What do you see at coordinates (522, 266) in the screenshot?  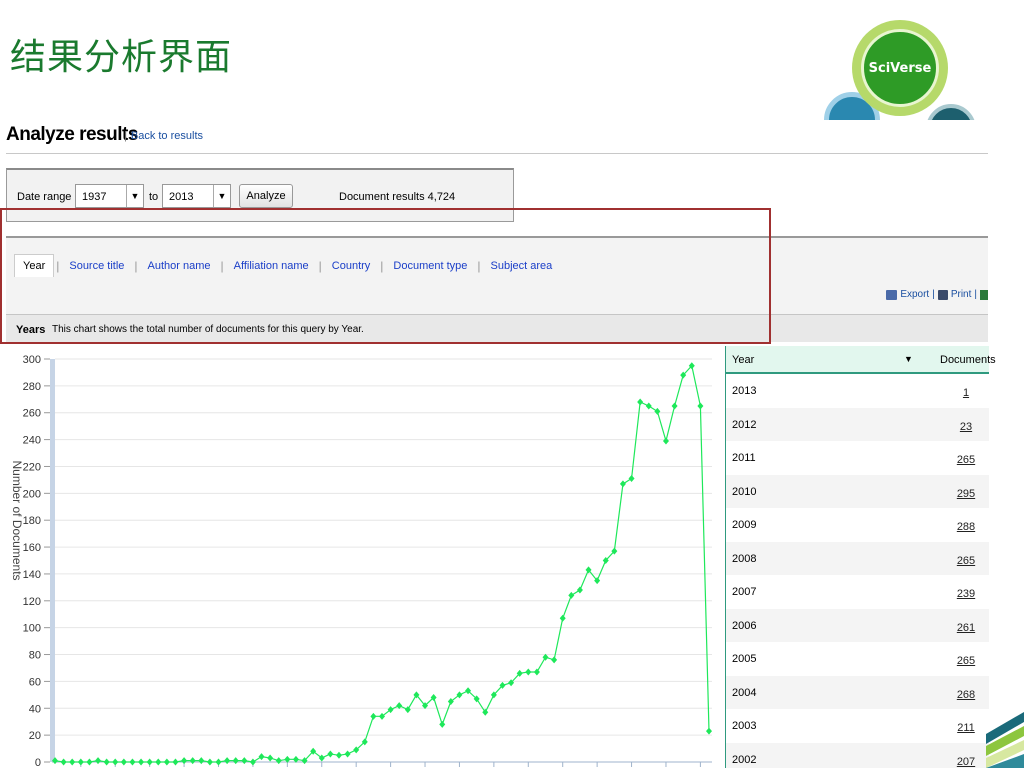 I see `tab-subject-area: Subject area` at bounding box center [522, 266].